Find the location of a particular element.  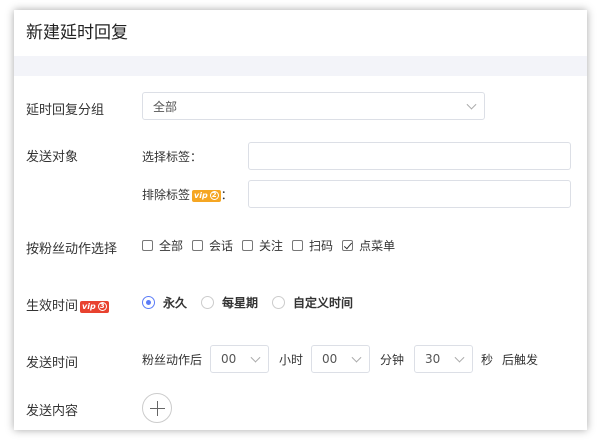

content-label: 发送内容 is located at coordinates (52, 411).